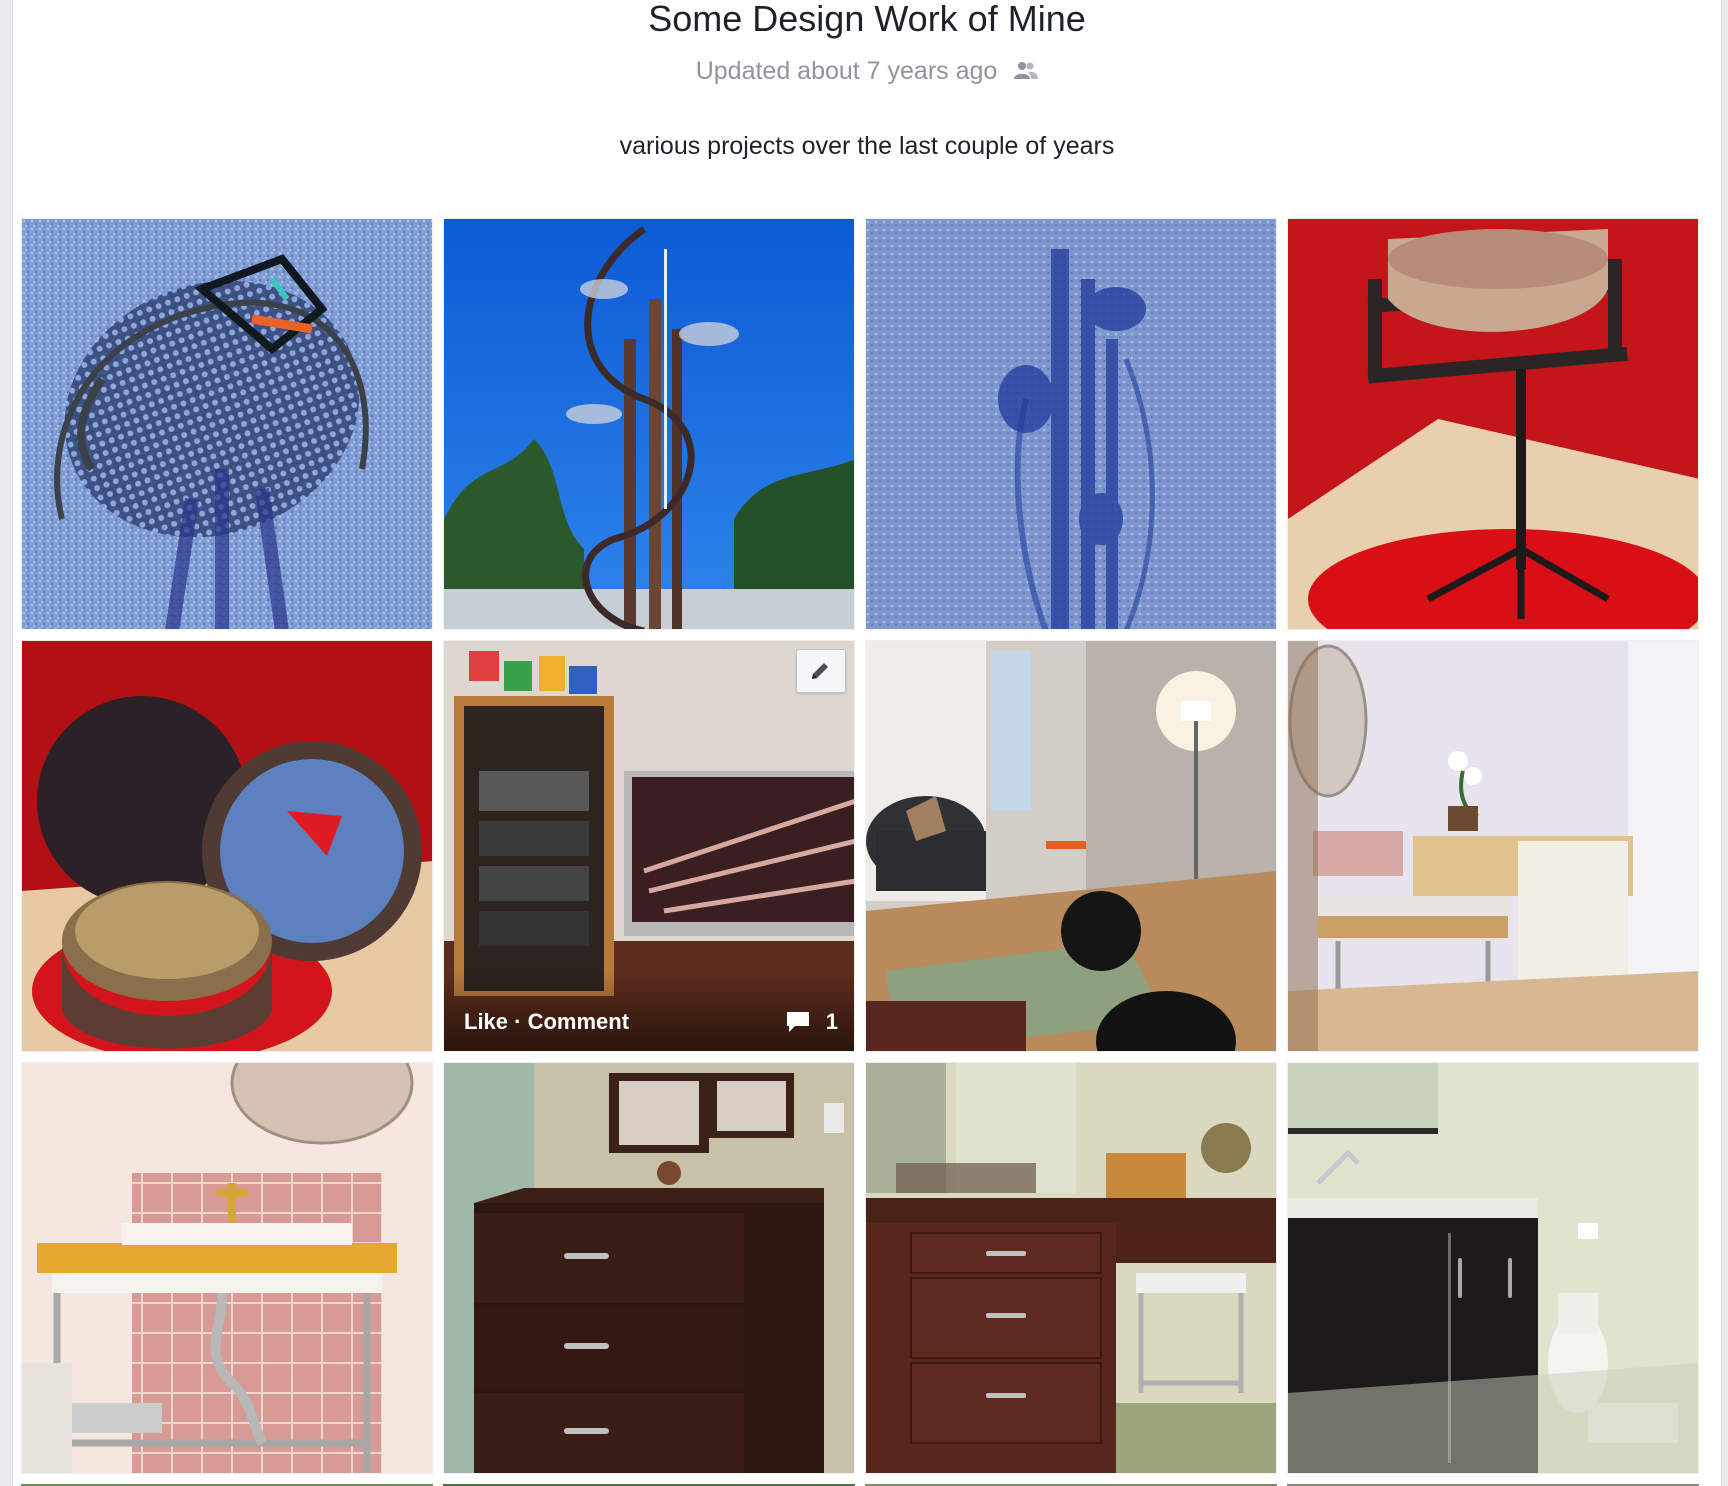 The image size is (1728, 1486). What do you see at coordinates (1026, 73) in the screenshot?
I see `friends-icon` at bounding box center [1026, 73].